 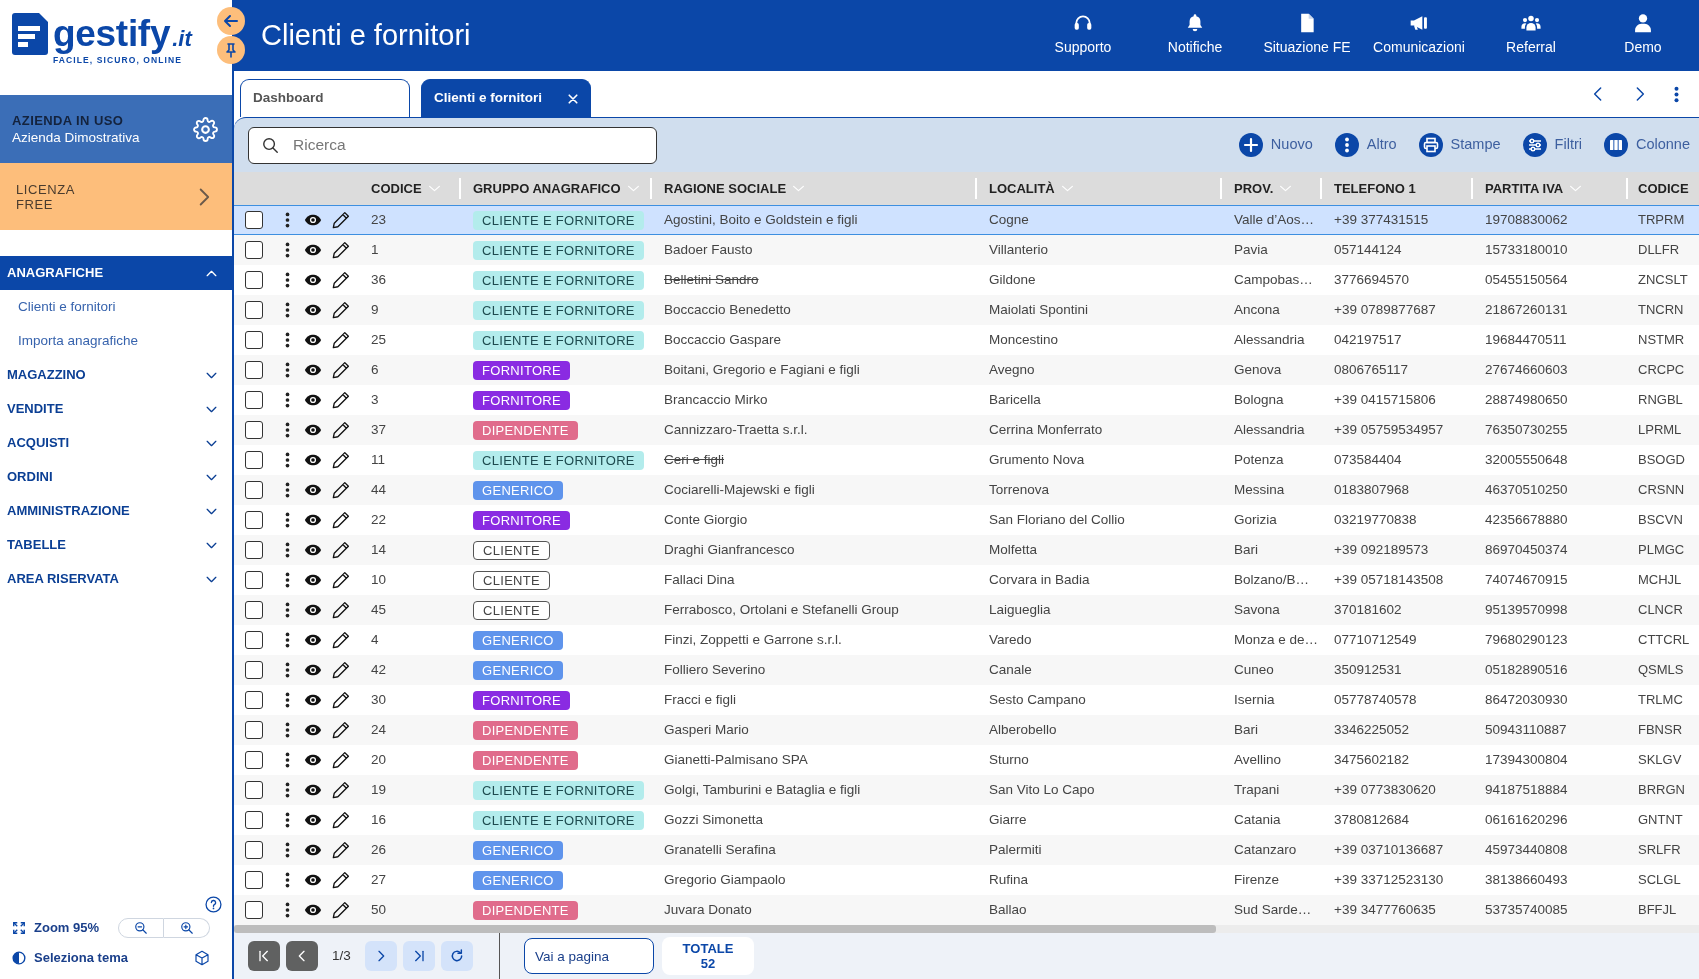 I want to click on tab: Clienti e fornitori, so click(x=506, y=98).